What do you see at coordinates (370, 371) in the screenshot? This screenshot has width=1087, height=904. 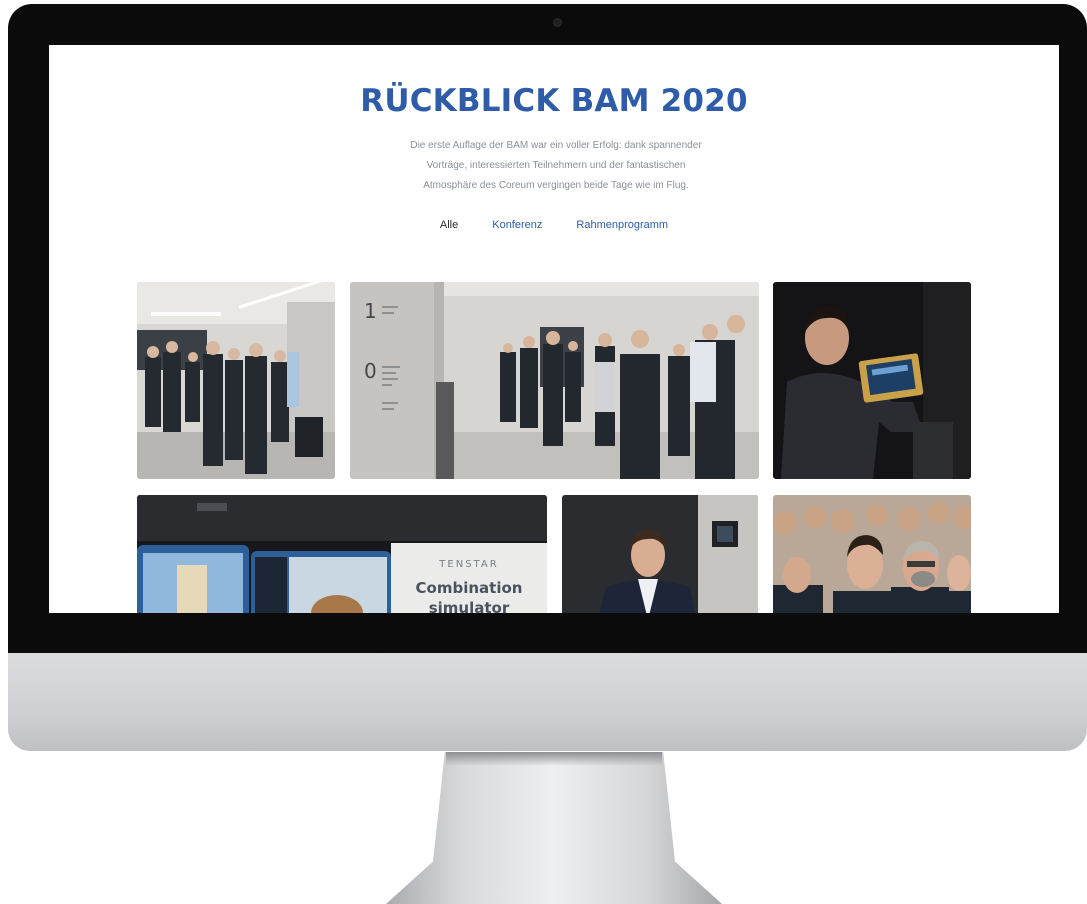 I see `signage-digit: 0` at bounding box center [370, 371].